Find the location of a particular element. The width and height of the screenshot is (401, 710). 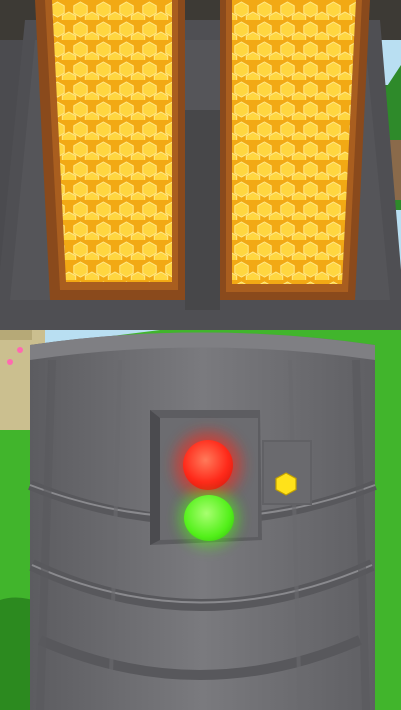

green-light is located at coordinates (209, 518).